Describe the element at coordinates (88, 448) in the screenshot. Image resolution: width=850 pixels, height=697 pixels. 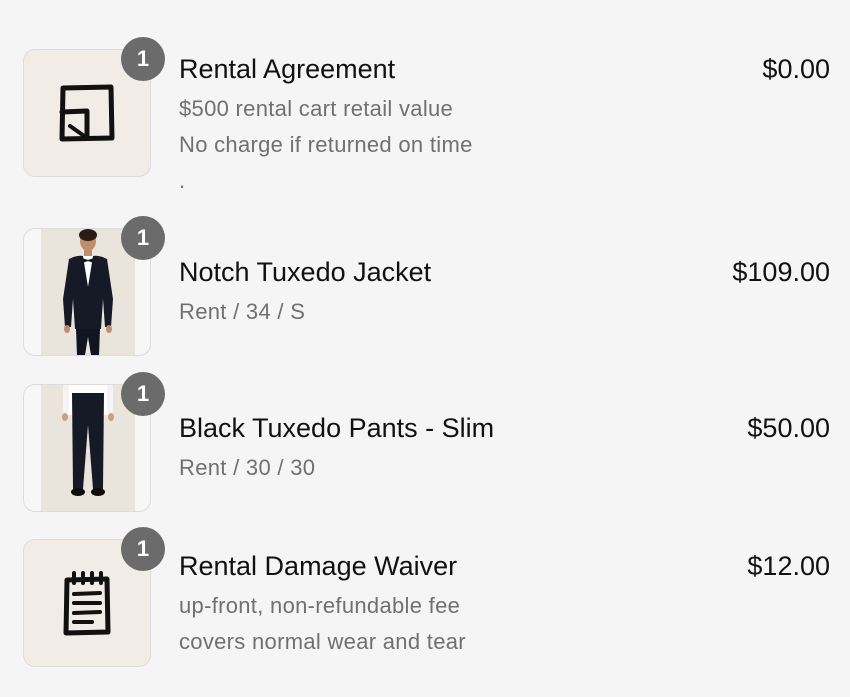
I see `tuxedo-pants-photo` at that location.